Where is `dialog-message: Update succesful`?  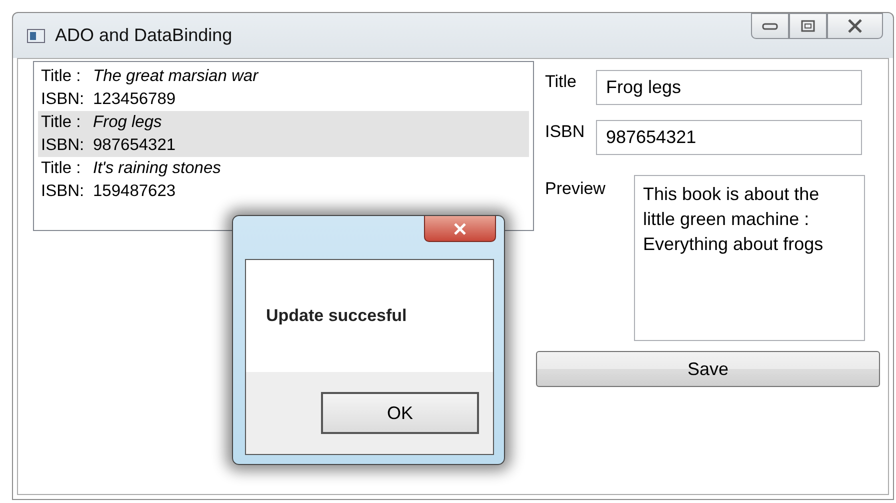 dialog-message: Update succesful is located at coordinates (336, 316).